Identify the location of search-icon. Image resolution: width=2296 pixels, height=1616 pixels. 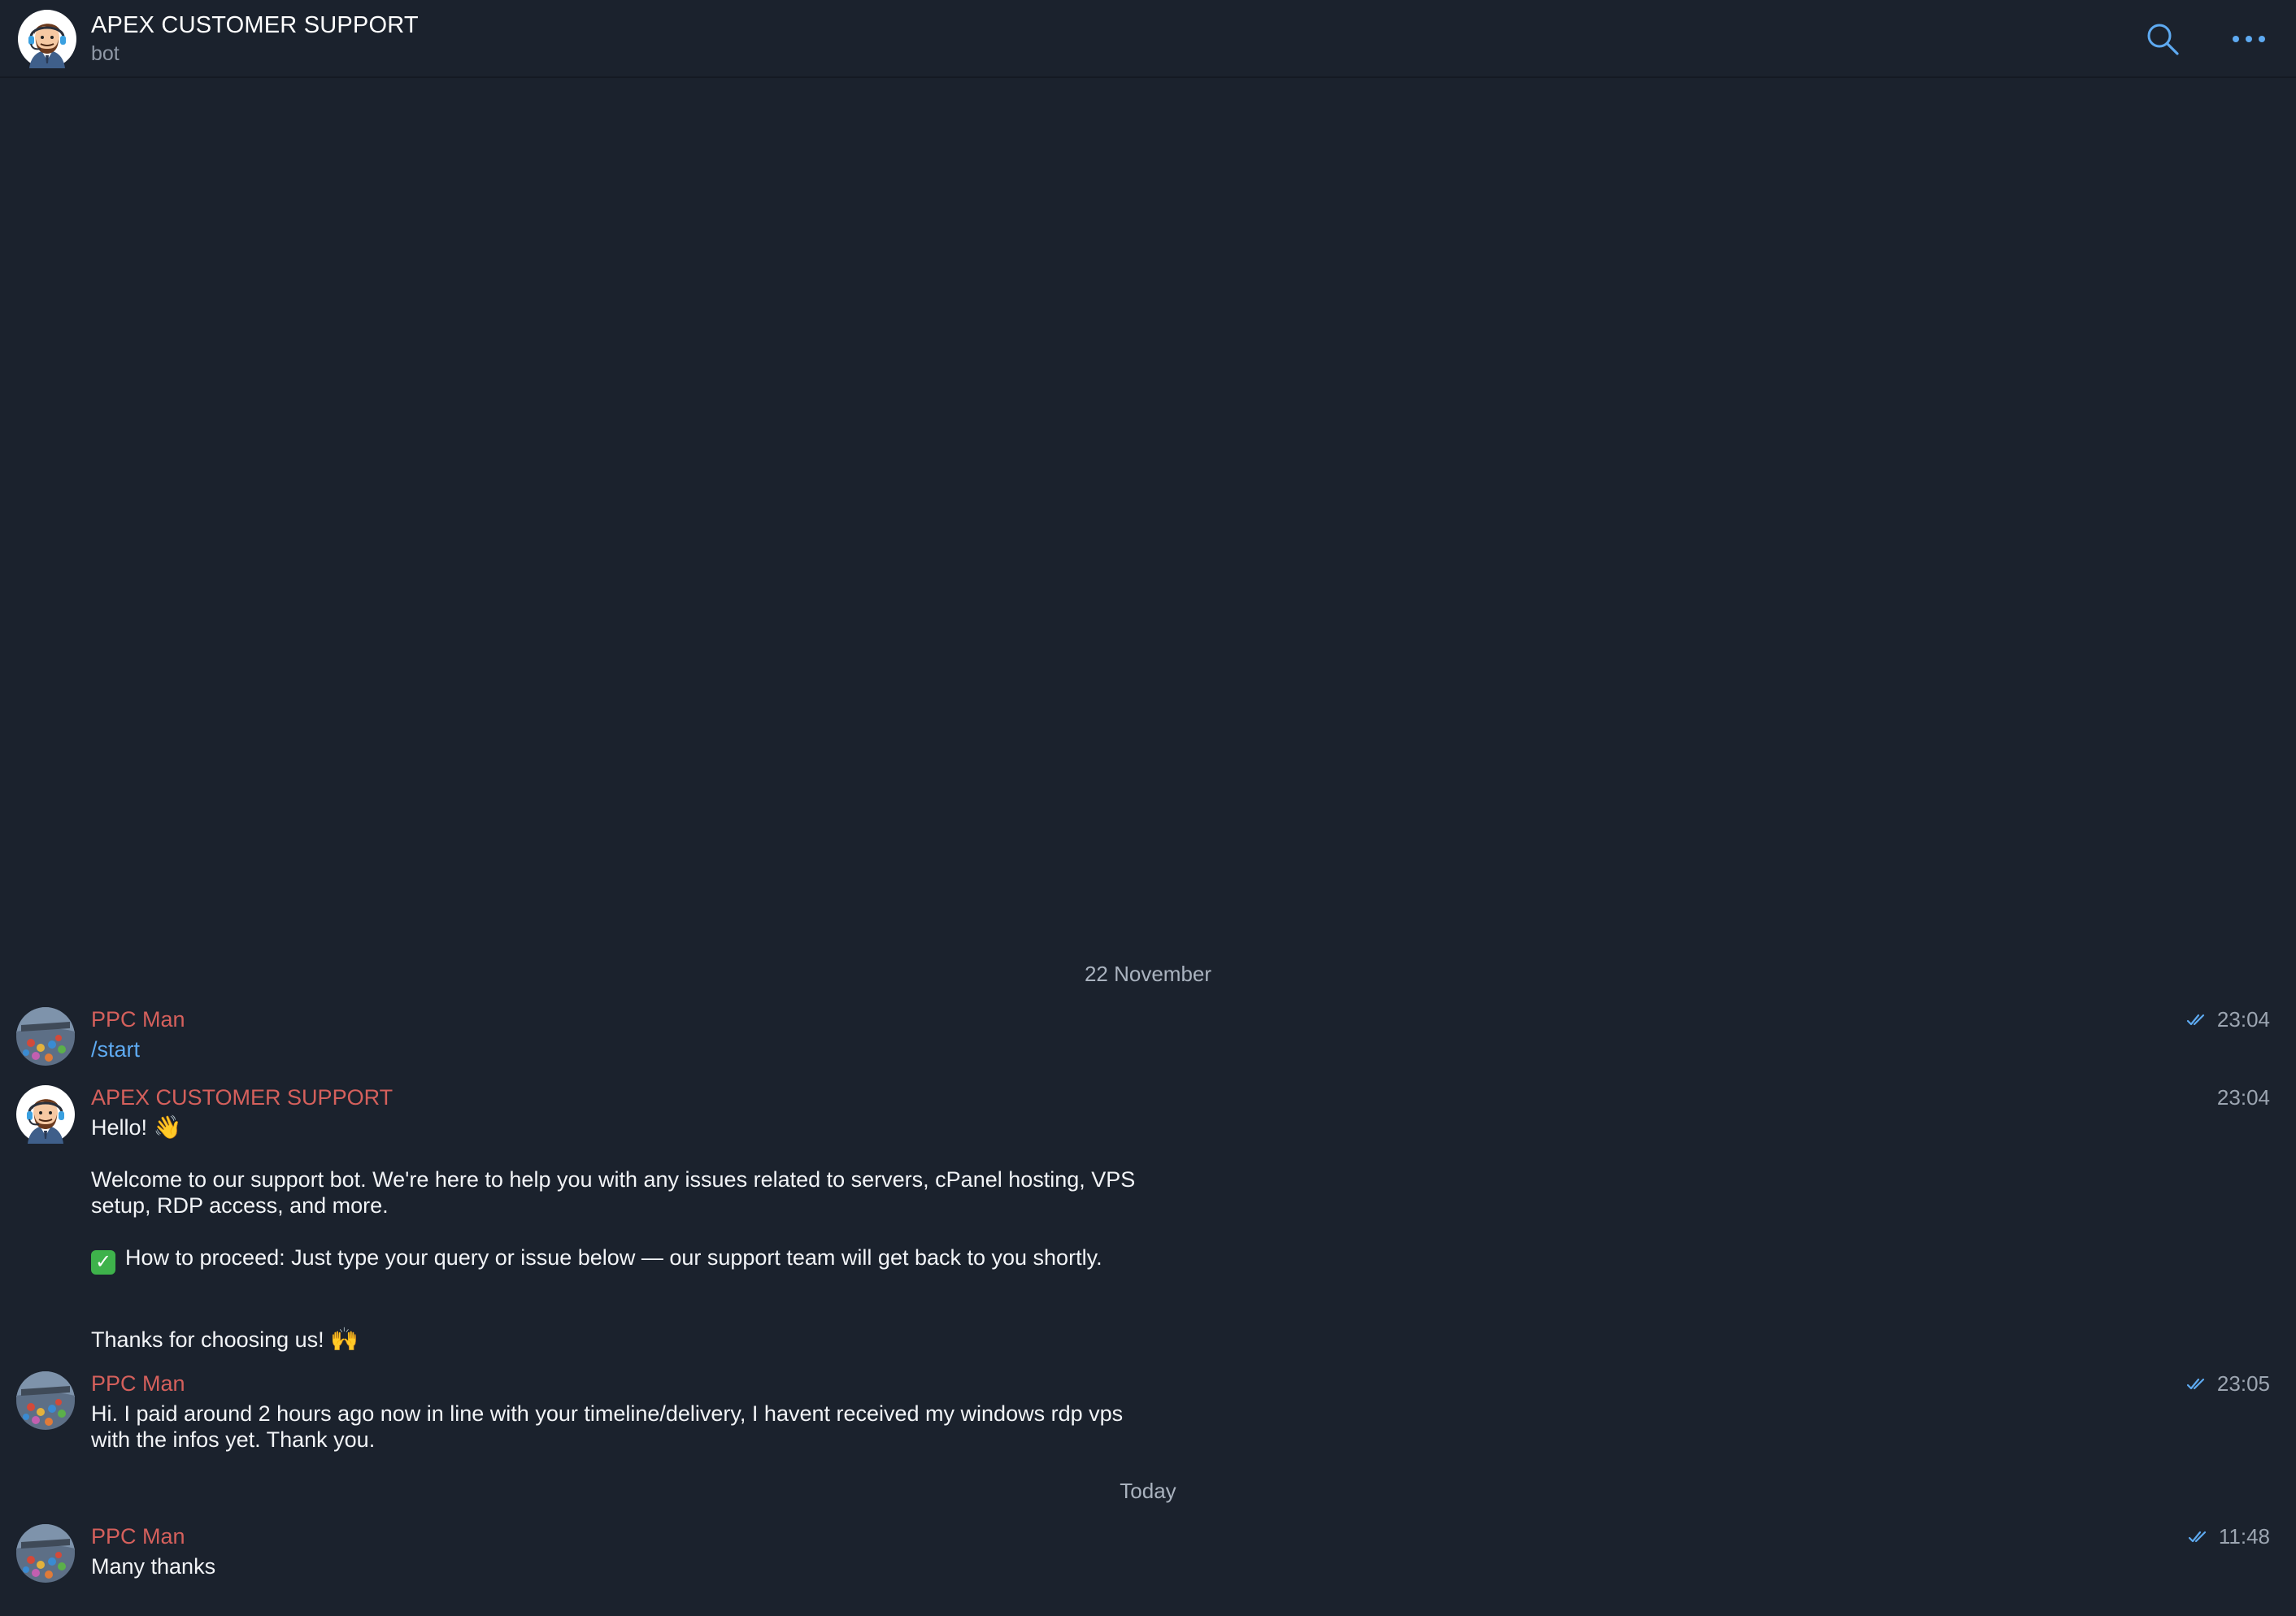
(2163, 39).